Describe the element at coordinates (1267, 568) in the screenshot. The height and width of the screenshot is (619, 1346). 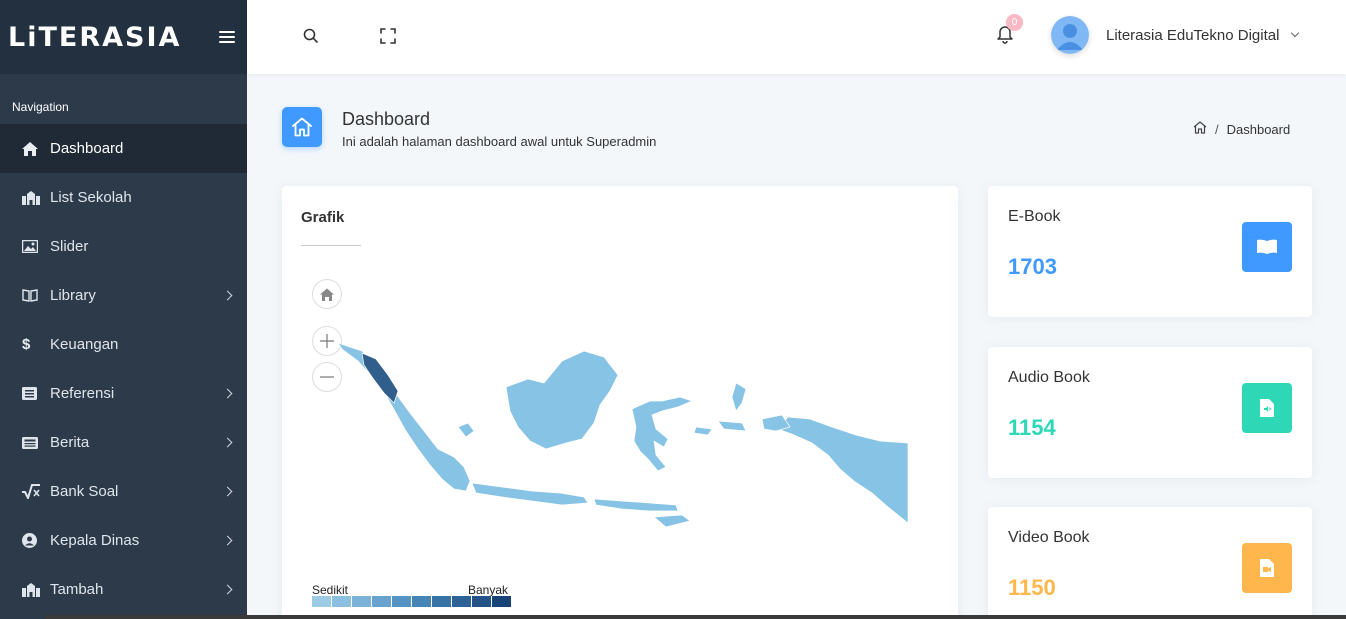
I see `video-file-icon` at that location.